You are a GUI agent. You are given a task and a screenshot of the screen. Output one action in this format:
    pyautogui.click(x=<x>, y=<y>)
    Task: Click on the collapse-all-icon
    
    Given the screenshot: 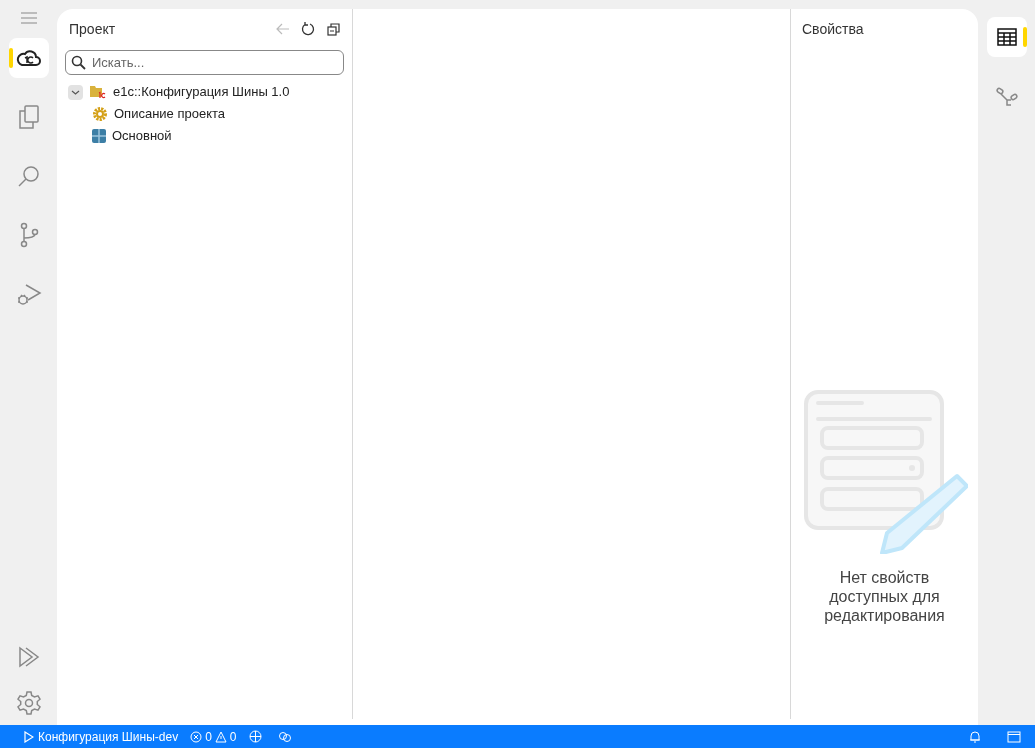 What is the action you would take?
    pyautogui.click(x=333, y=29)
    